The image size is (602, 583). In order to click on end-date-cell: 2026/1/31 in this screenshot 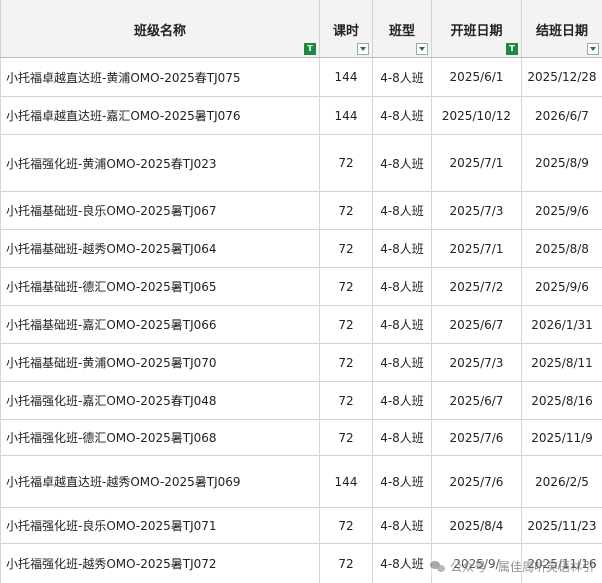, I will do `click(561, 324)`.